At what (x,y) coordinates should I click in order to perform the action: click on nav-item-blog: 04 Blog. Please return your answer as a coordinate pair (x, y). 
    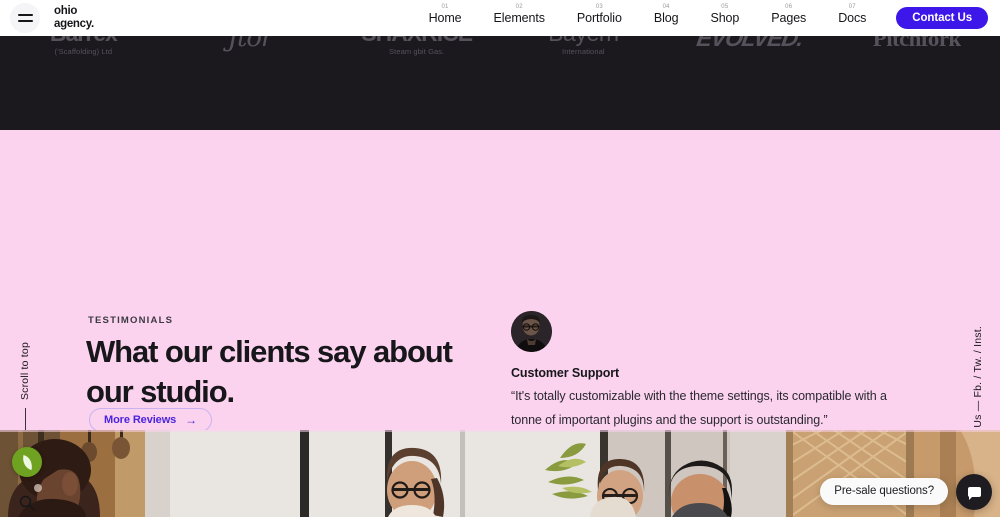
    Looking at the image, I should click on (666, 18).